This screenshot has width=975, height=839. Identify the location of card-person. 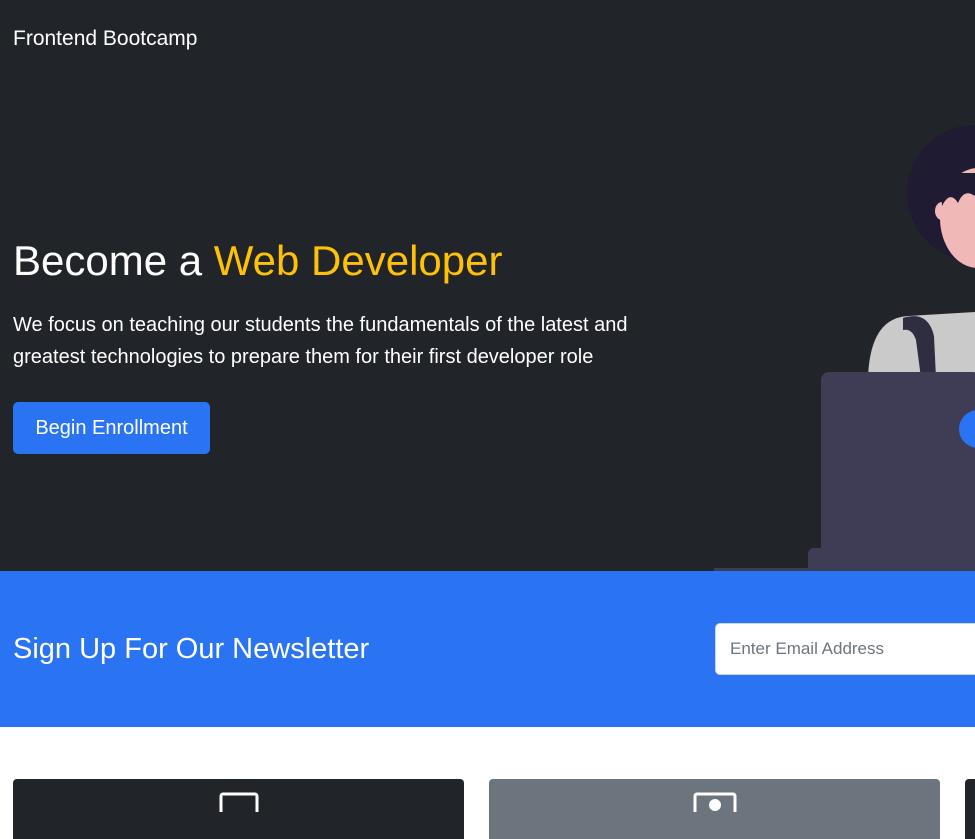
(714, 809).